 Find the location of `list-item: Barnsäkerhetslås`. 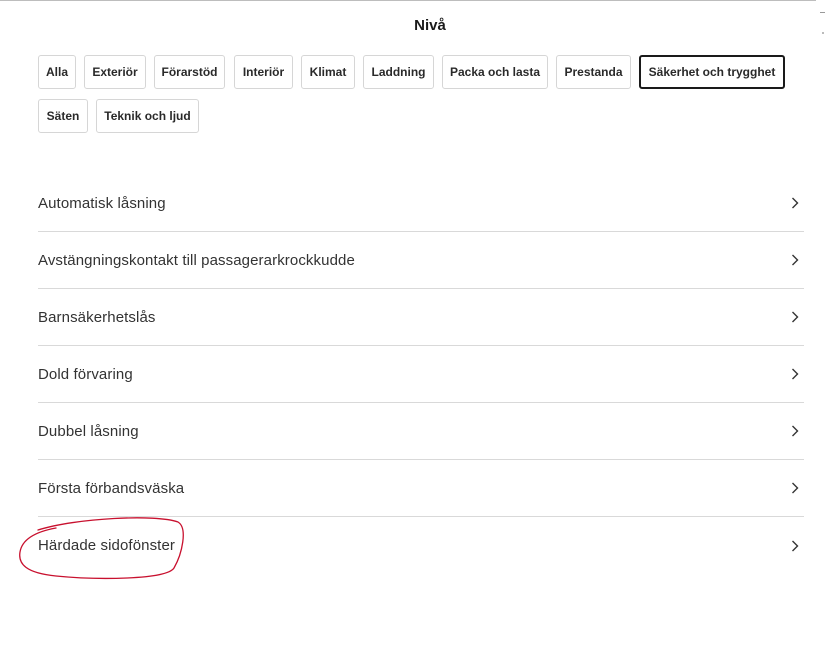

list-item: Barnsäkerhetslås is located at coordinates (421, 317).